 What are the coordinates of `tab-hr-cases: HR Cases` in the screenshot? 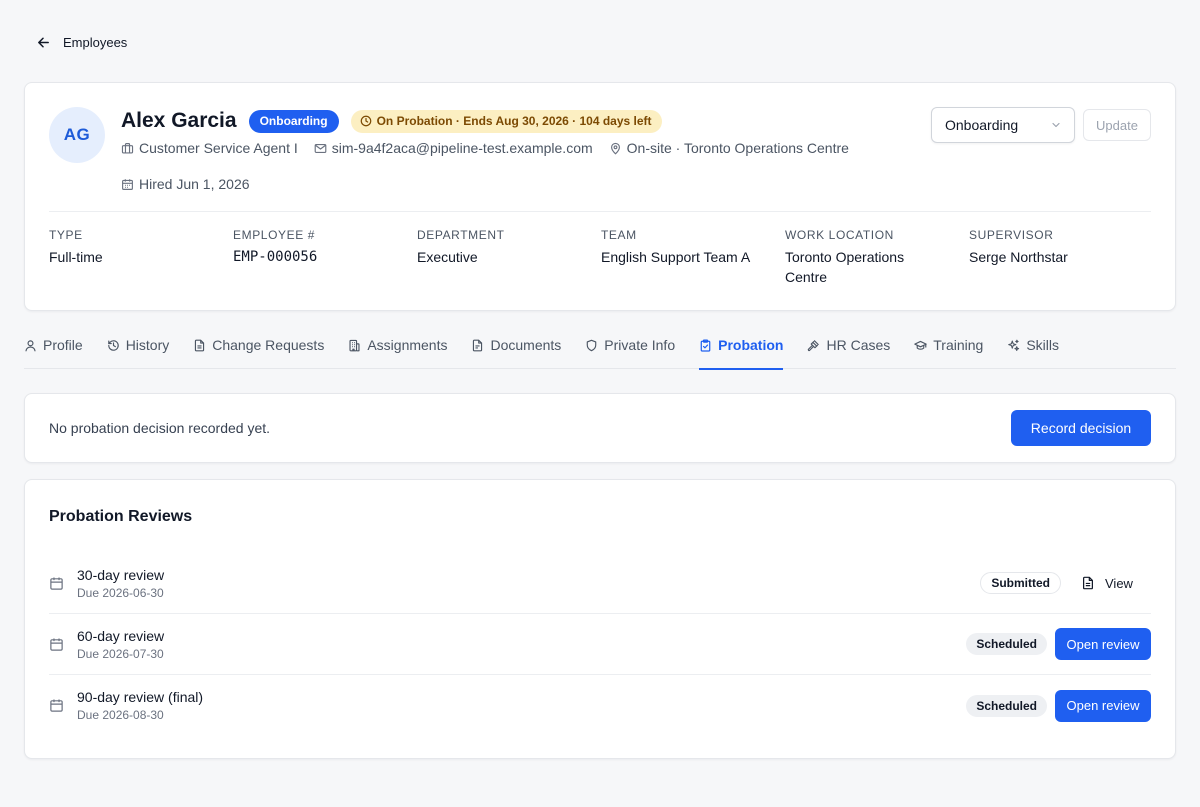 It's located at (848, 349).